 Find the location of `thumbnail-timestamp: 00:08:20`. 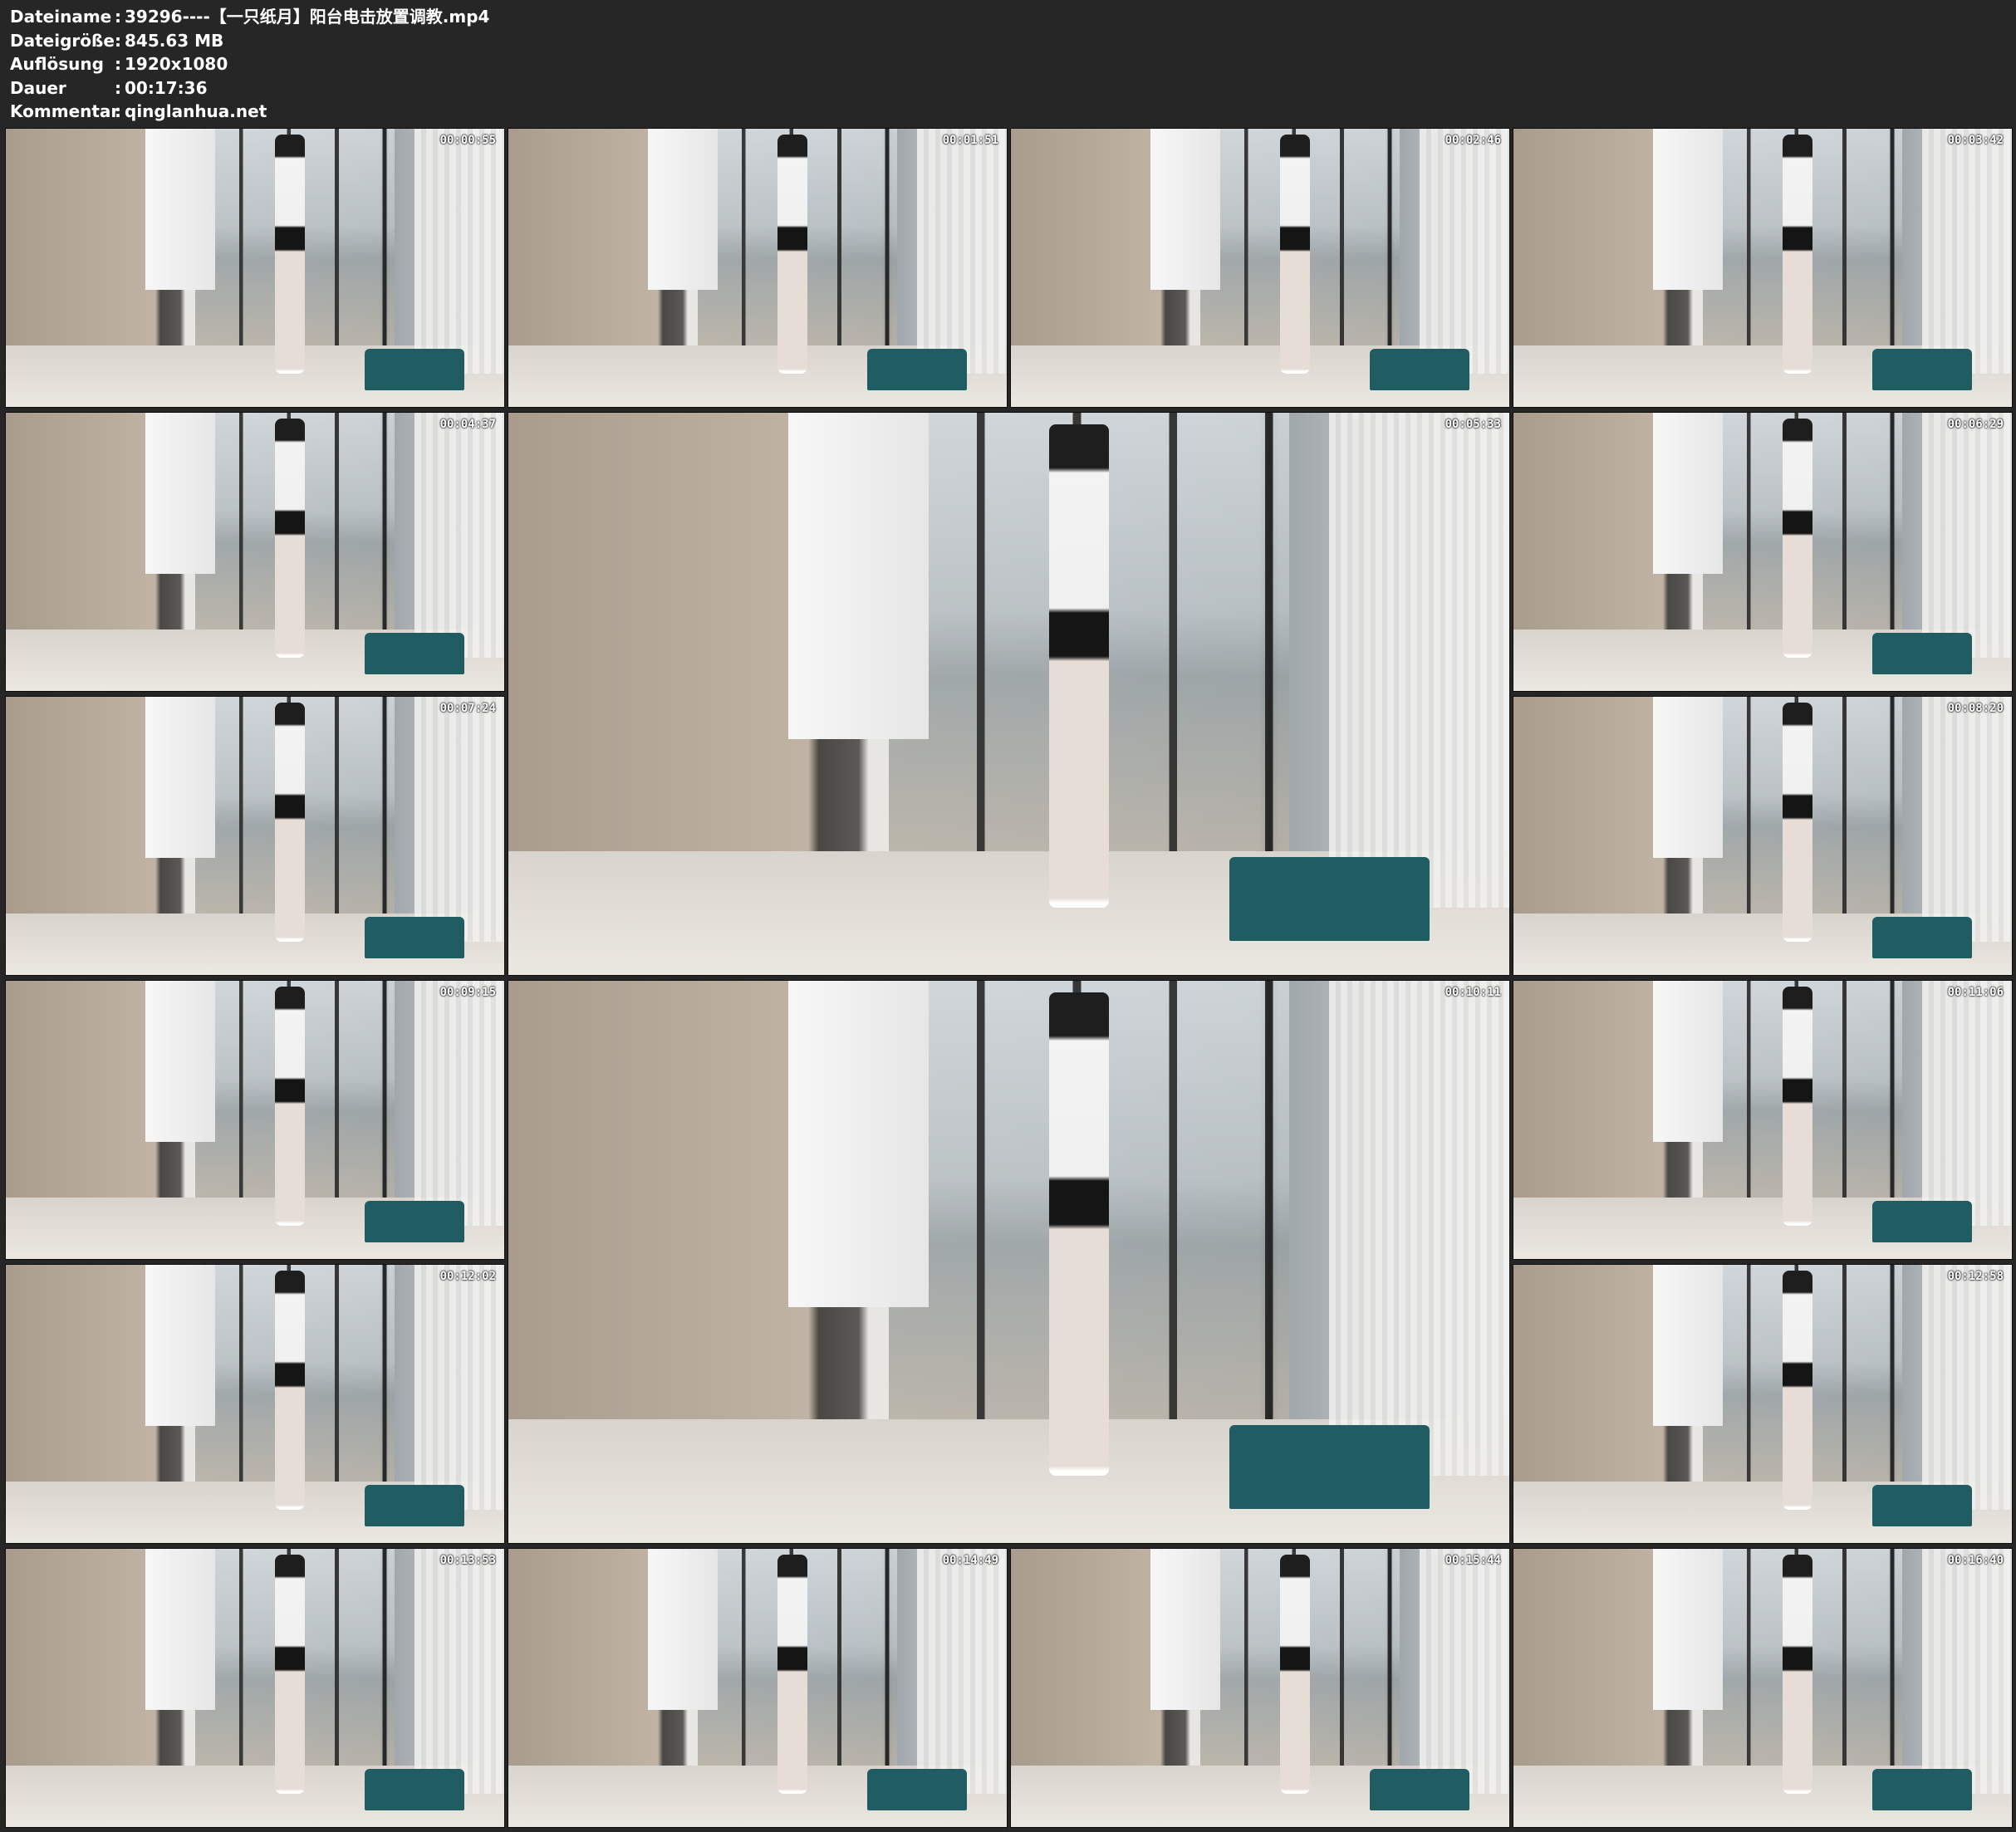

thumbnail-timestamp: 00:08:20 is located at coordinates (1976, 708).